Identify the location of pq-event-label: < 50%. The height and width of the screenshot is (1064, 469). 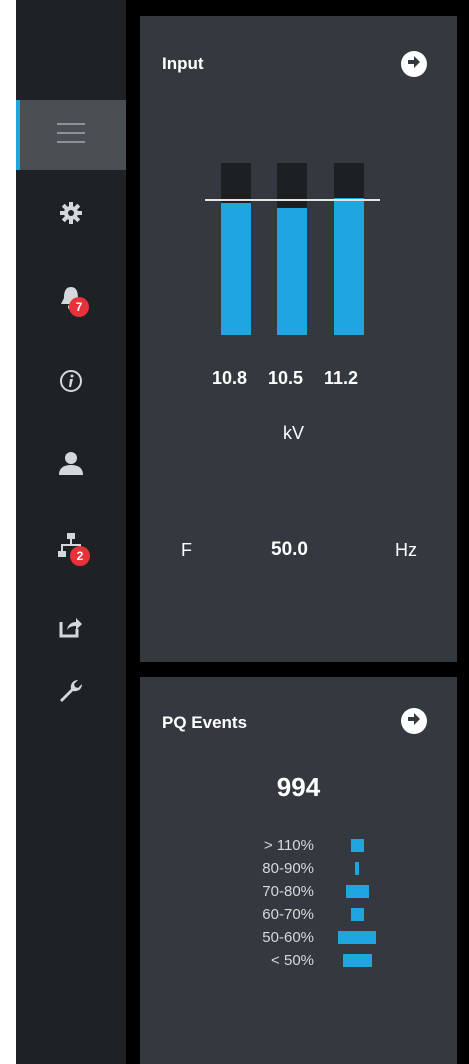
(292, 960).